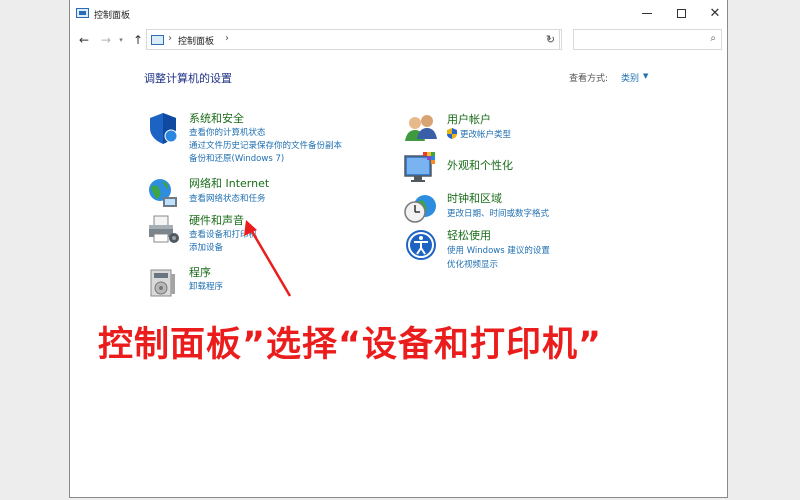 The height and width of the screenshot is (500, 800). I want to click on link-backup-restore: 备份和还原(Windows 7), so click(236, 158).